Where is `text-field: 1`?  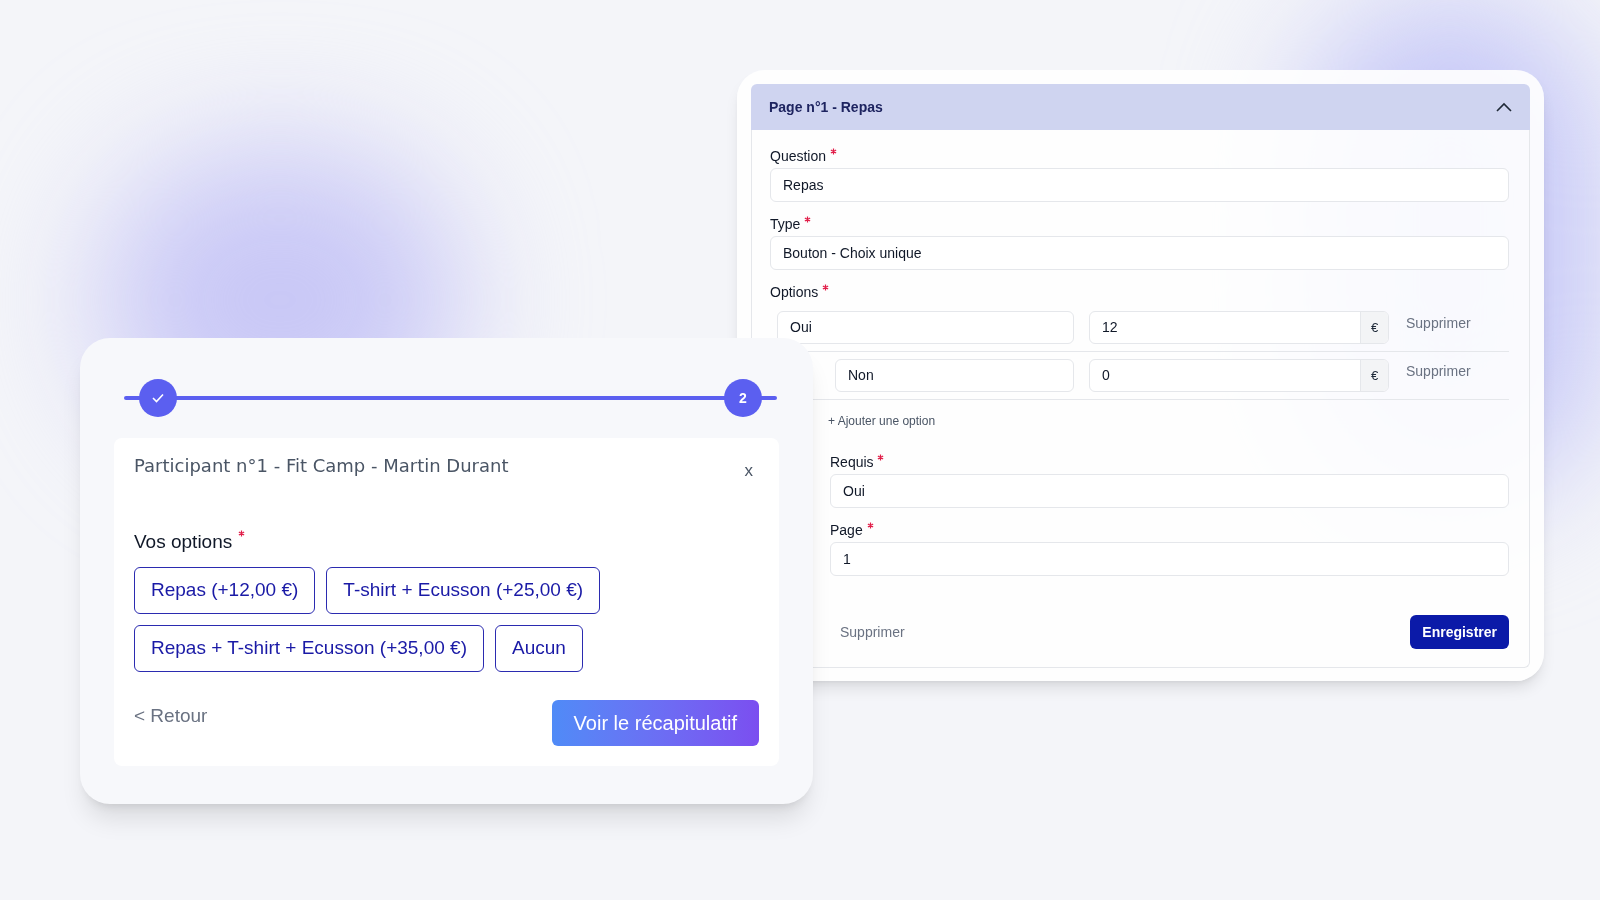 text-field: 1 is located at coordinates (1169, 559).